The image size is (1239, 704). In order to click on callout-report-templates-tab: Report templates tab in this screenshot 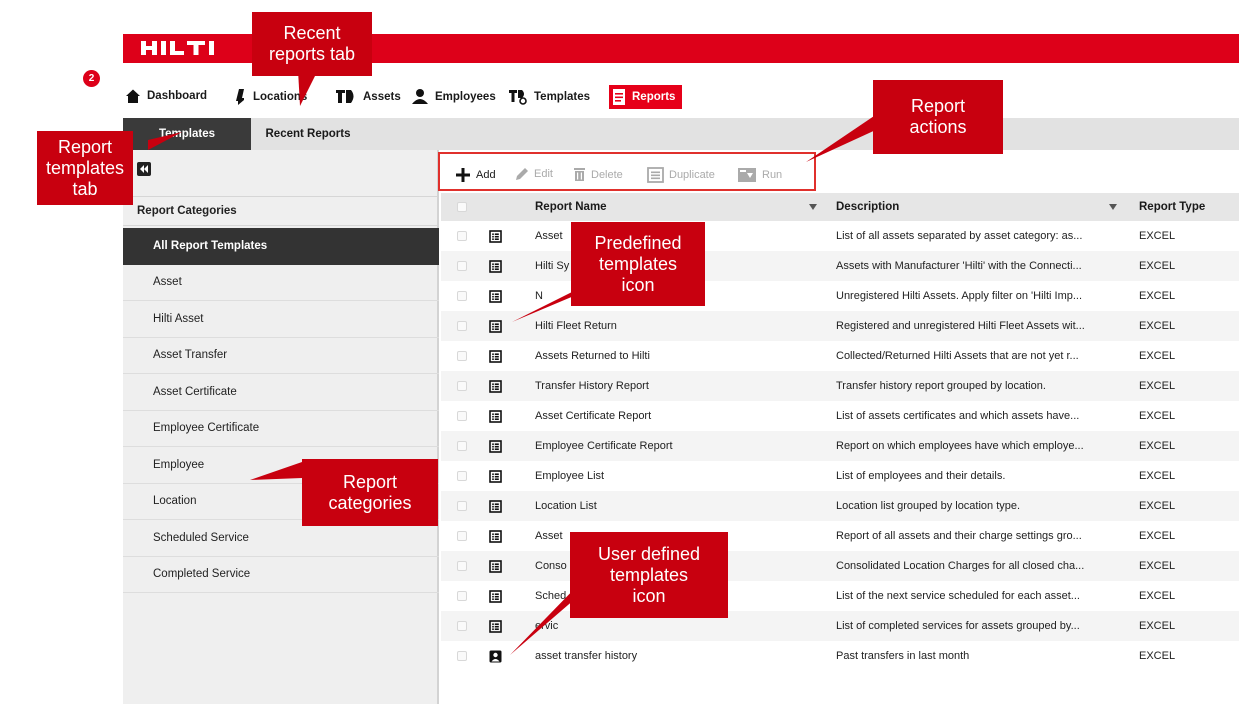, I will do `click(85, 168)`.